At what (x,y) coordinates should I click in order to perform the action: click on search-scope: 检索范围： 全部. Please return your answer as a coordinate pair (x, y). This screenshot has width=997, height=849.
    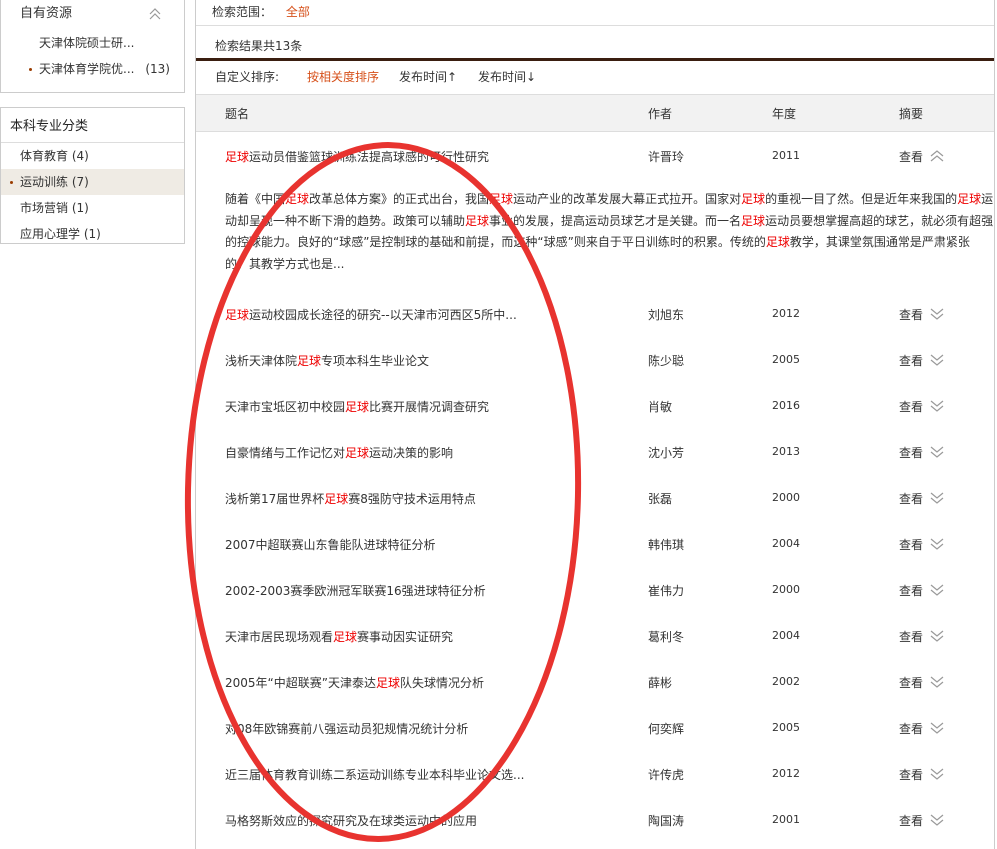
    Looking at the image, I should click on (595, 13).